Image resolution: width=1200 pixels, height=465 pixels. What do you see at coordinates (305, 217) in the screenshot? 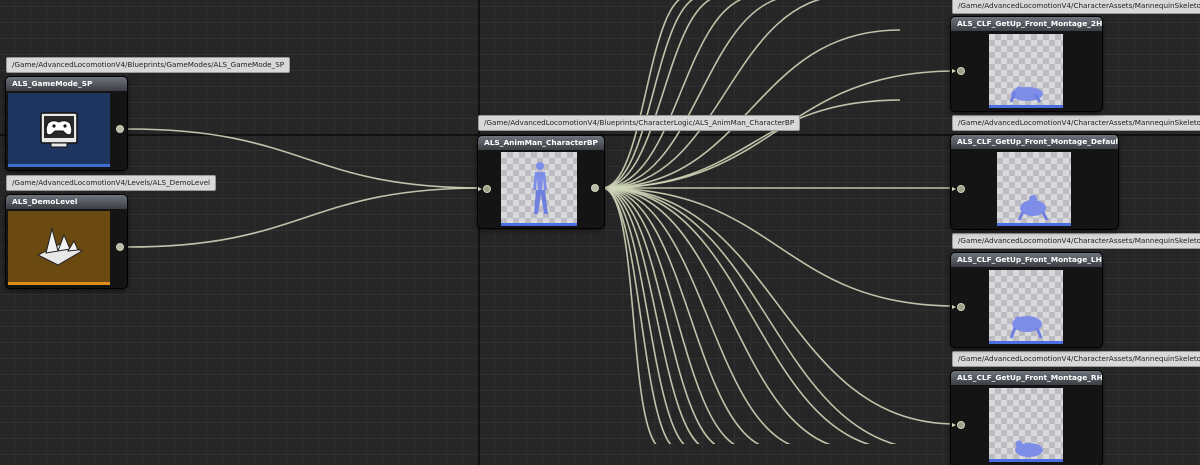
I see `wire-demolevel` at bounding box center [305, 217].